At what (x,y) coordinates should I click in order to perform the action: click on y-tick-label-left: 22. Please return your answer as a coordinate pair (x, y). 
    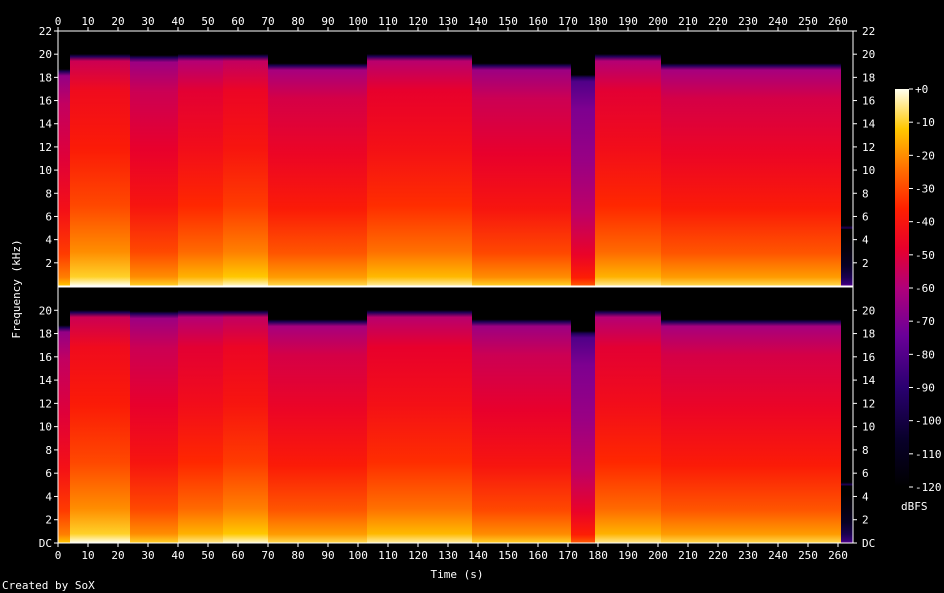
    Looking at the image, I should click on (45, 31).